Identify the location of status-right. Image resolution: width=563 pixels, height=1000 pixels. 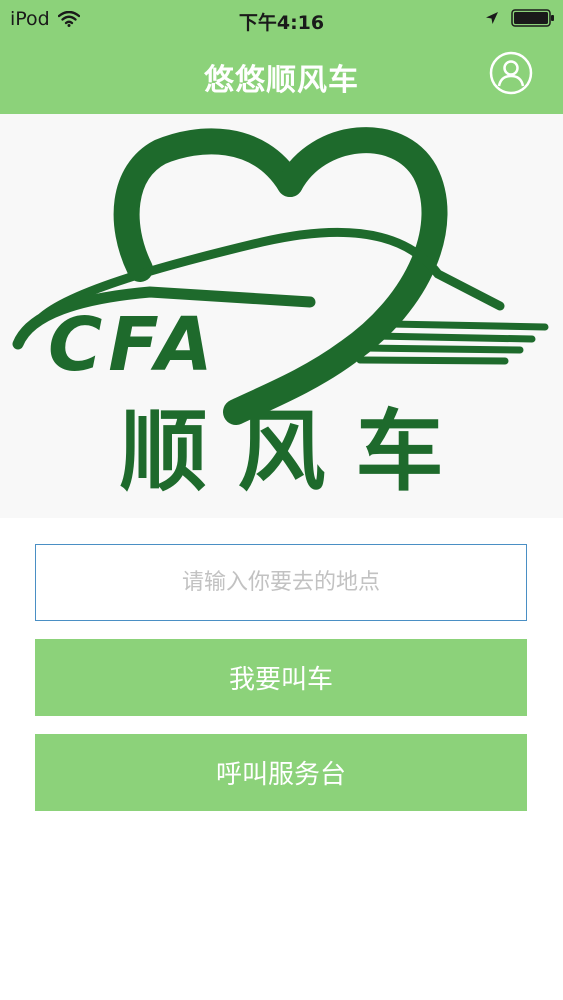
(520, 18).